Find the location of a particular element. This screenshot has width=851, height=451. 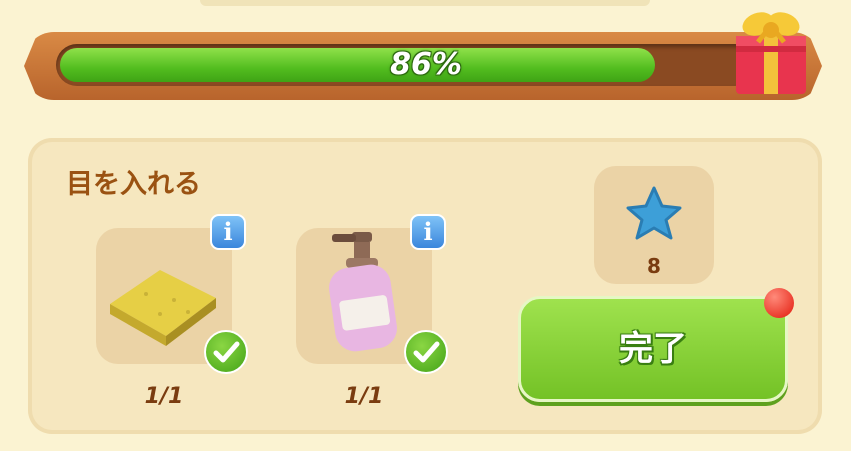

notification-dot is located at coordinates (779, 303).